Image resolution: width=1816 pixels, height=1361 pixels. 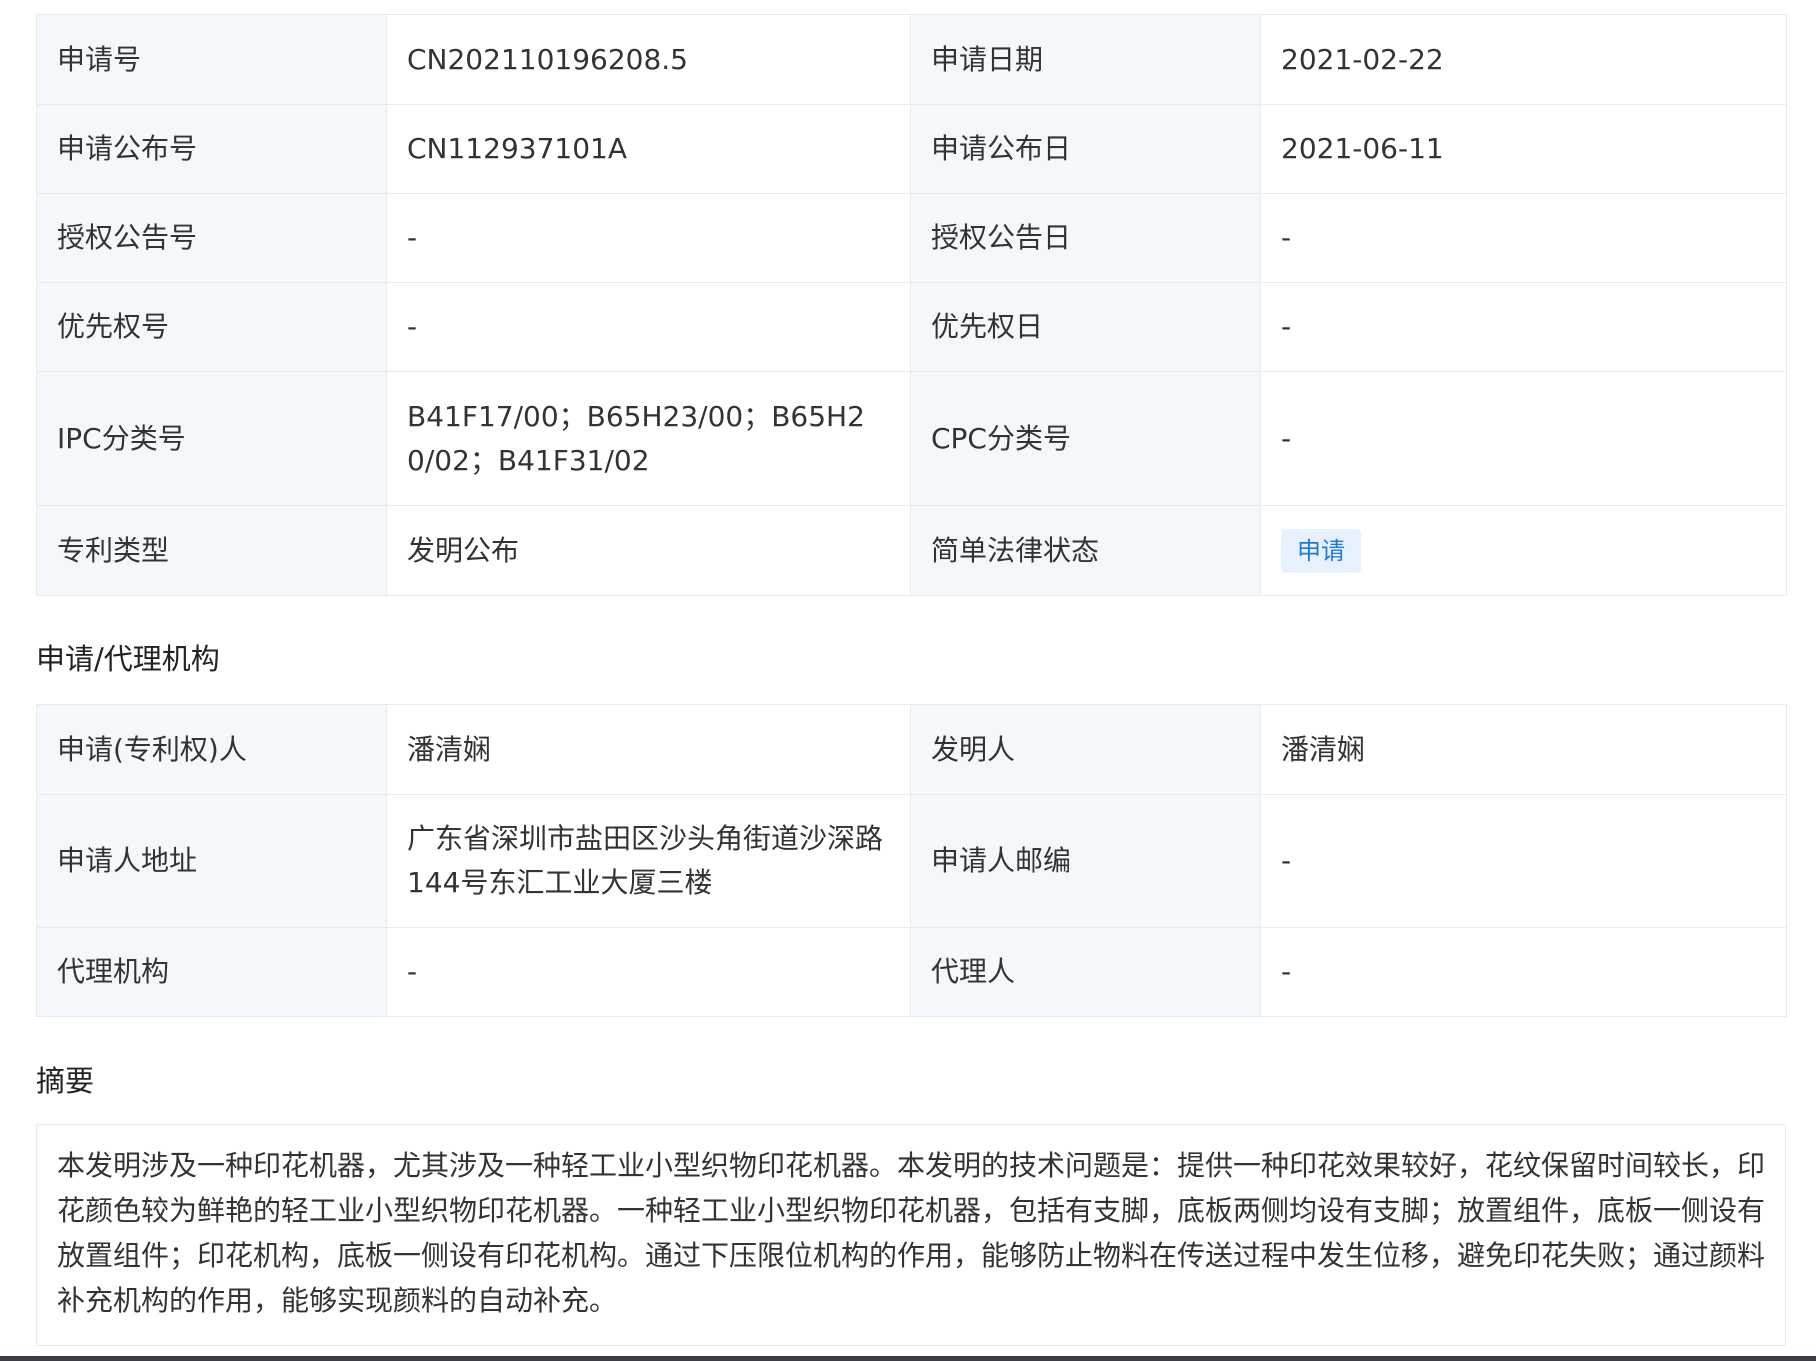 What do you see at coordinates (648, 972) in the screenshot?
I see `agency-value: -` at bounding box center [648, 972].